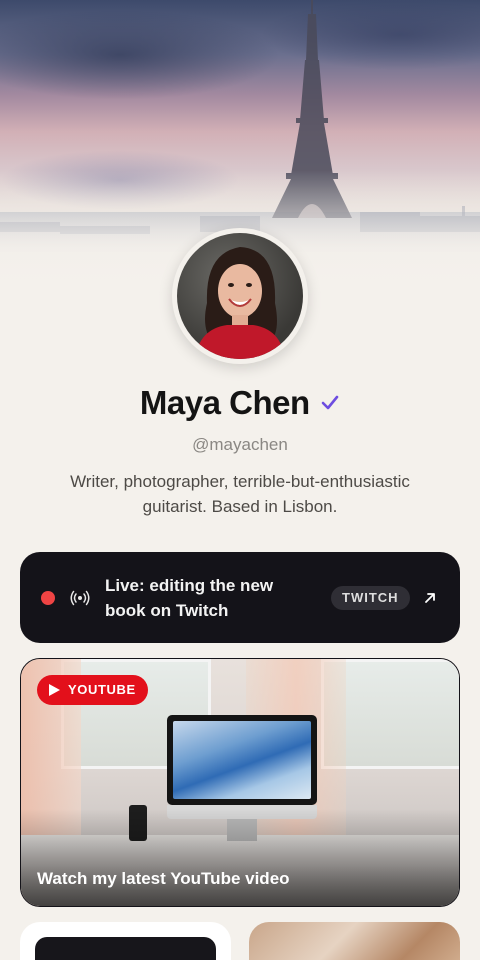 The image size is (480, 960). What do you see at coordinates (240, 857) in the screenshot?
I see `thumbnail-shade` at bounding box center [240, 857].